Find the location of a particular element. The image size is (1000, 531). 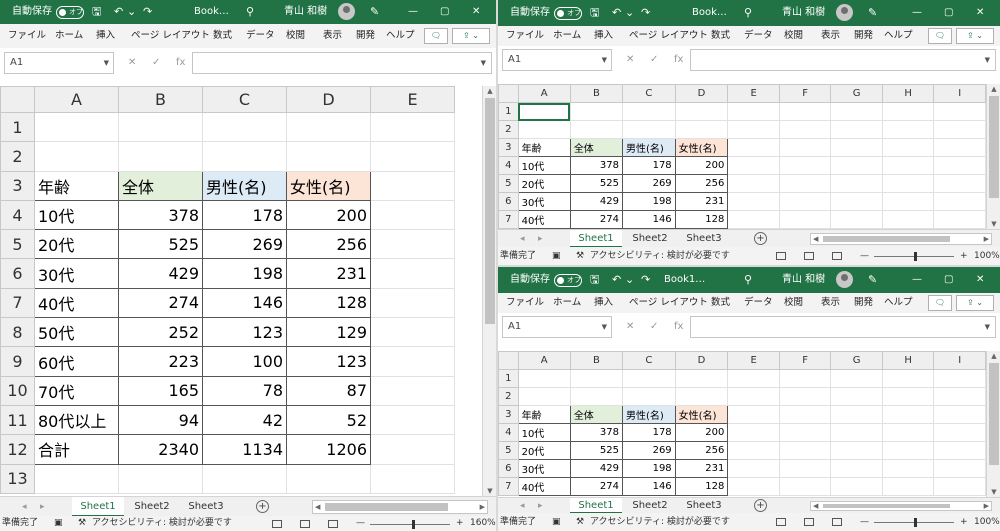

zoom-level: 100% is located at coordinates (987, 522).